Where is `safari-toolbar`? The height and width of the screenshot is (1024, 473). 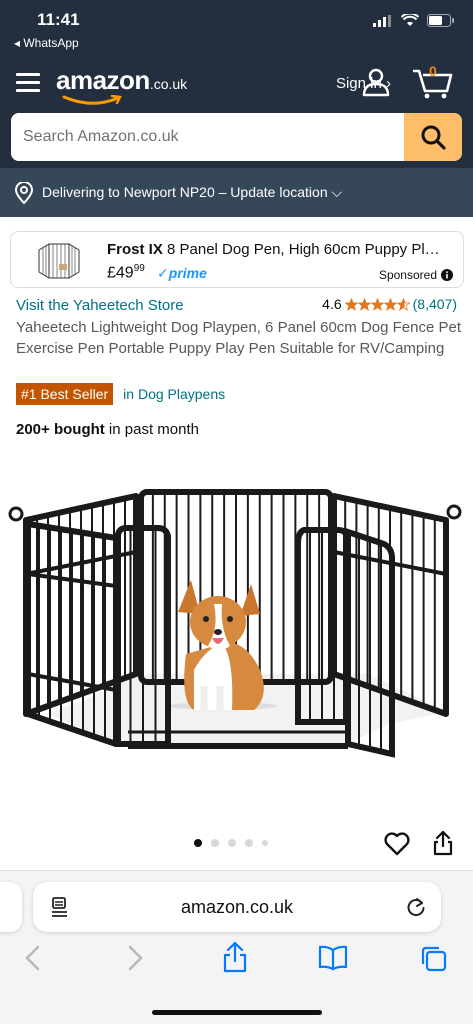 safari-toolbar is located at coordinates (236, 960).